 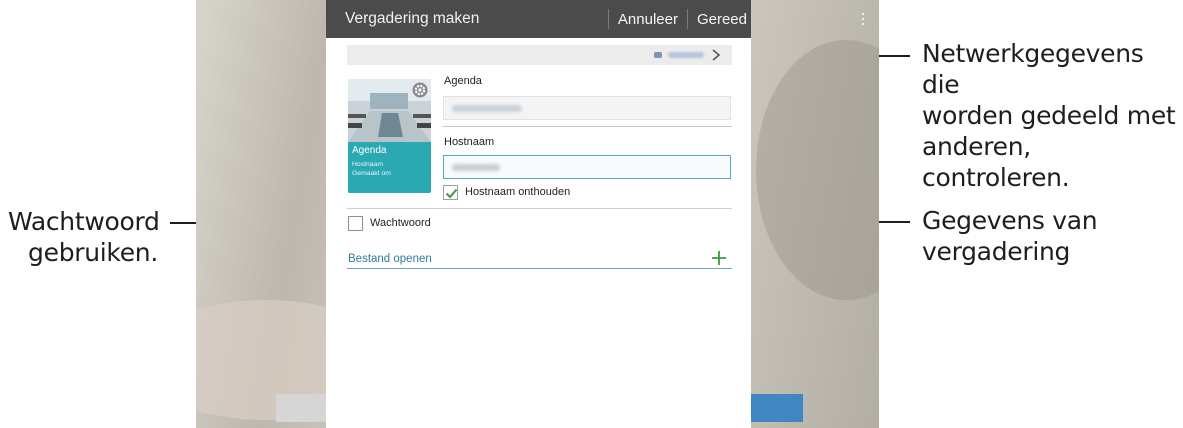 What do you see at coordinates (367, 164) in the screenshot?
I see `thumbnail-line1: Hostnaam` at bounding box center [367, 164].